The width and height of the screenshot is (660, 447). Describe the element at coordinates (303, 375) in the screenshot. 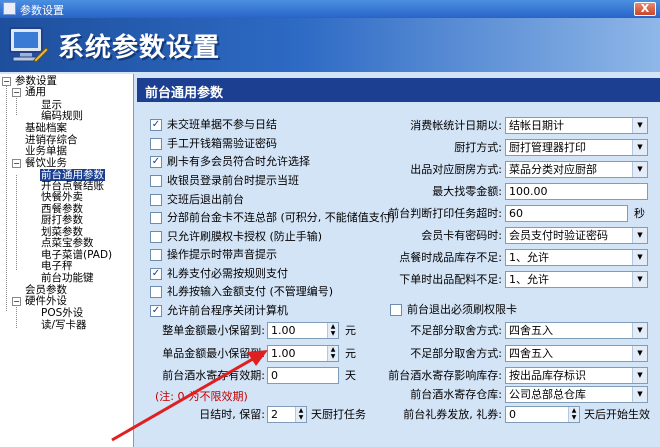

I see `input-drink-storage-valid: 0` at that location.